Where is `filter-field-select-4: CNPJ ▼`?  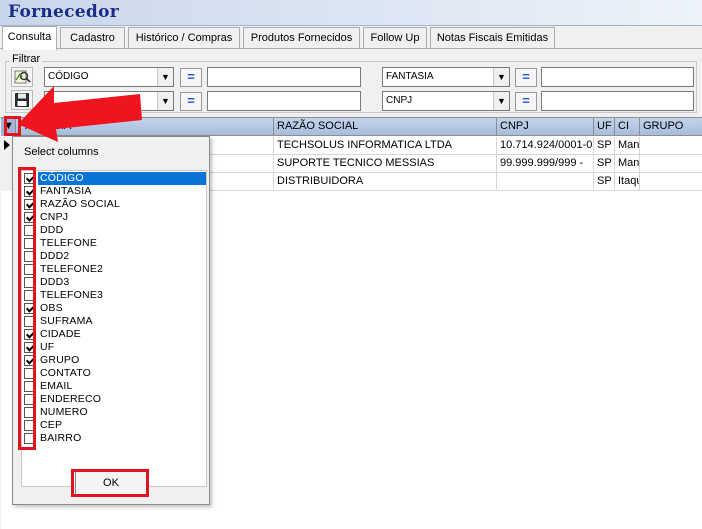
filter-field-select-4: CNPJ ▼ is located at coordinates (446, 101).